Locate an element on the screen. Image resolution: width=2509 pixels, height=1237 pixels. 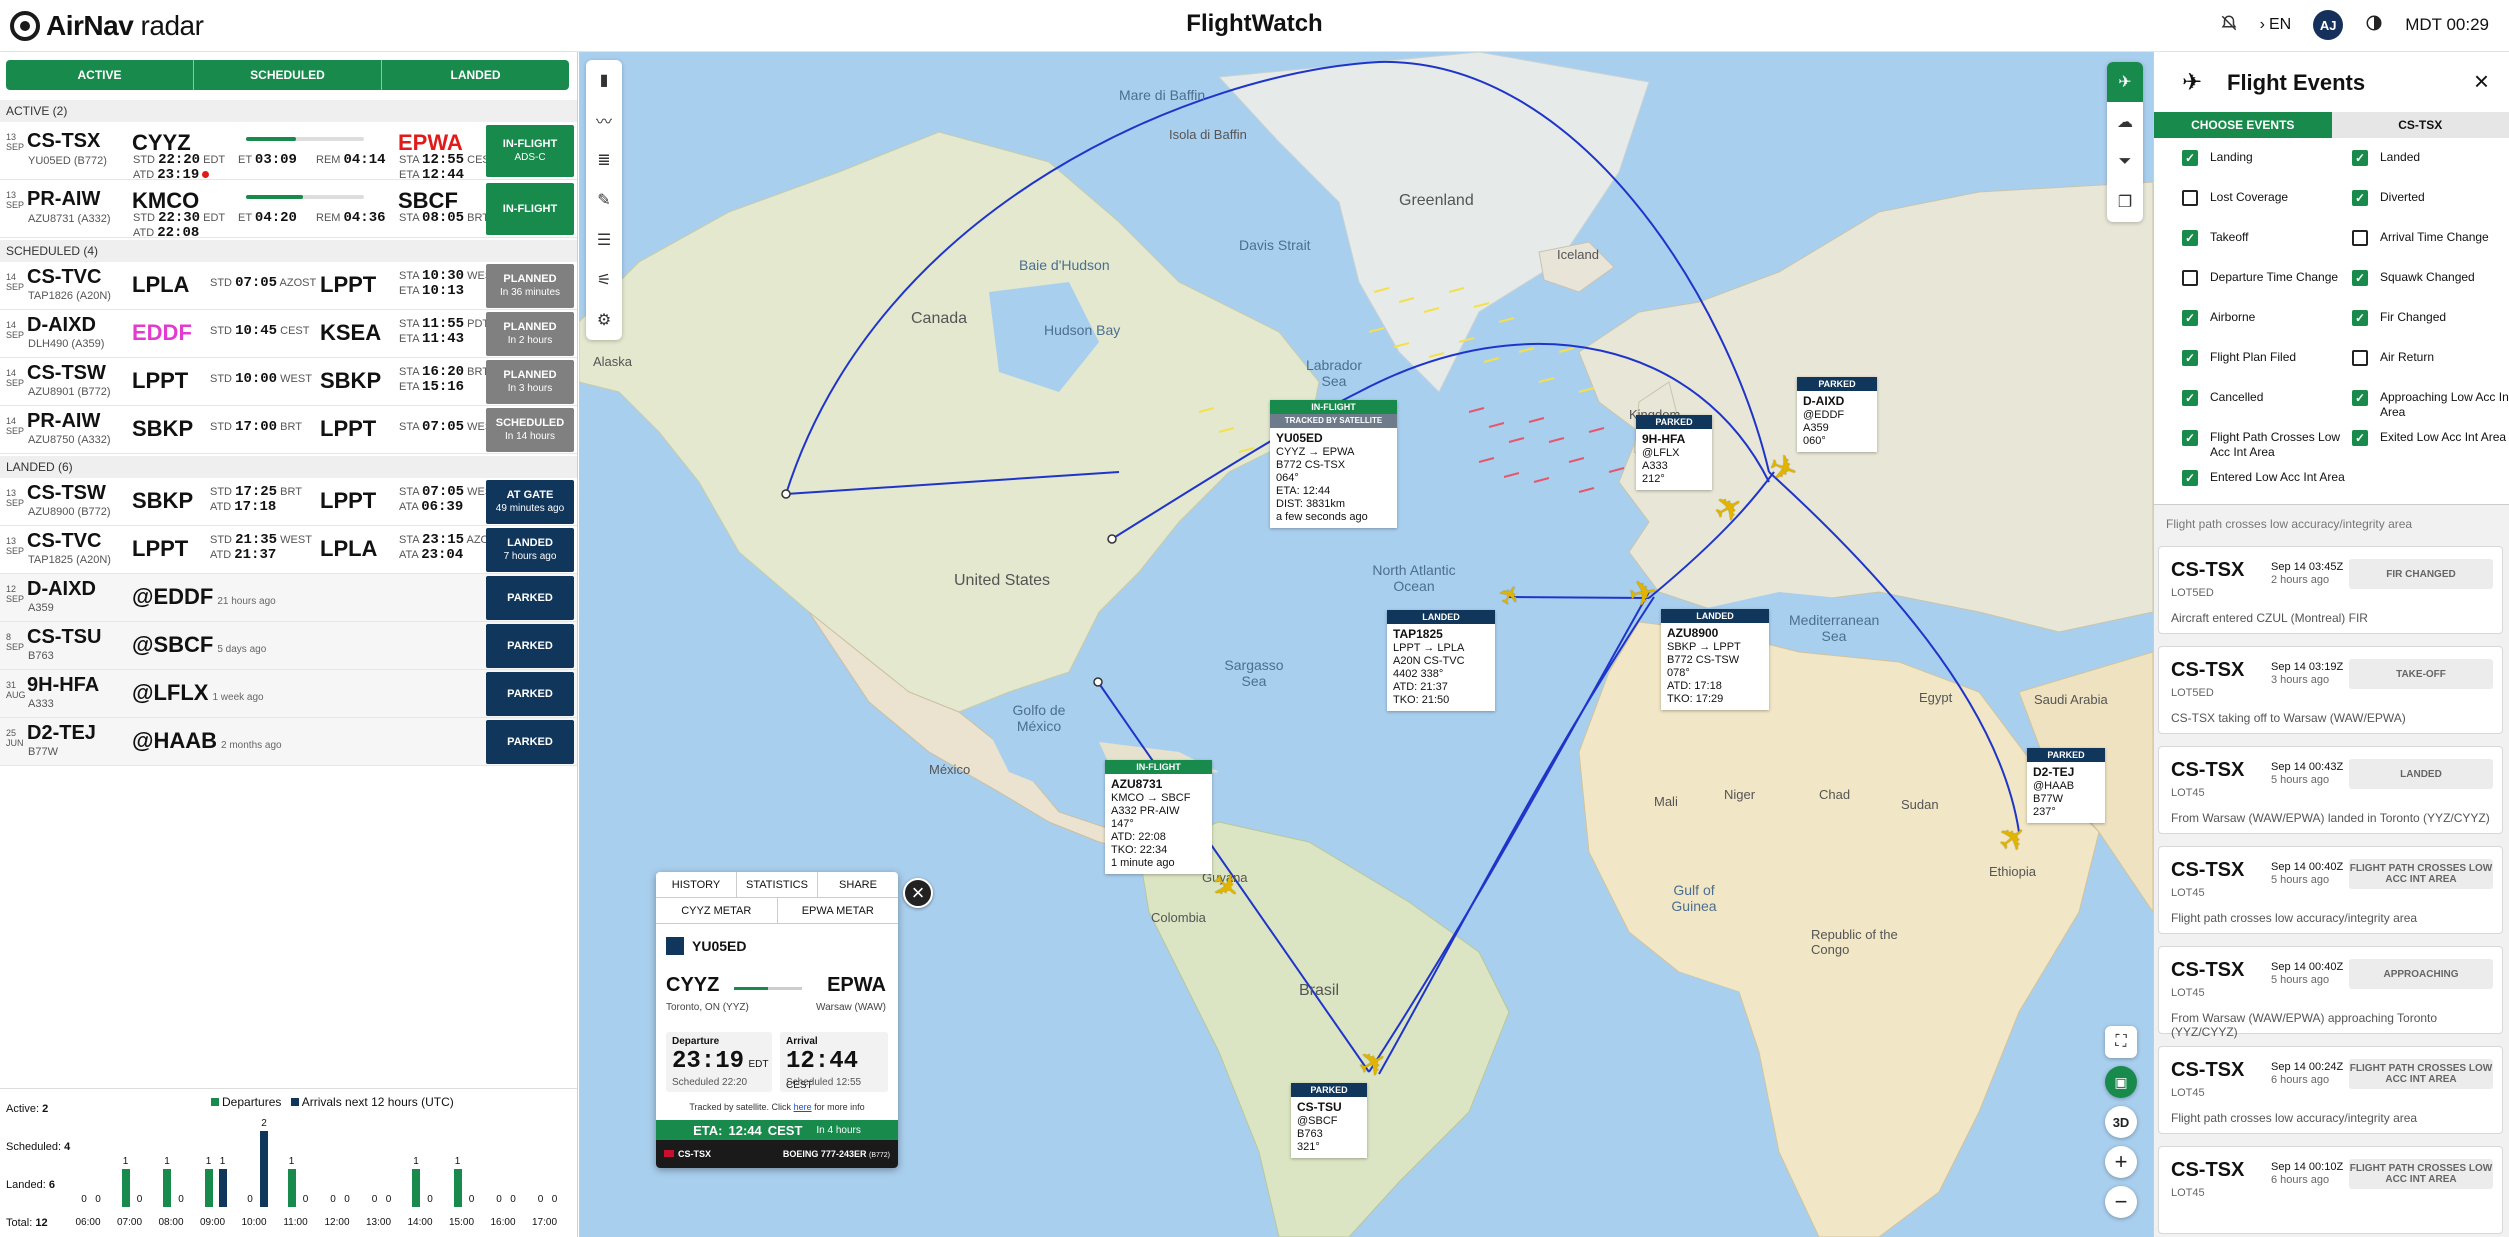
event-option: ✓ Approaching Low Acc Int Area is located at coordinates (2430, 405).